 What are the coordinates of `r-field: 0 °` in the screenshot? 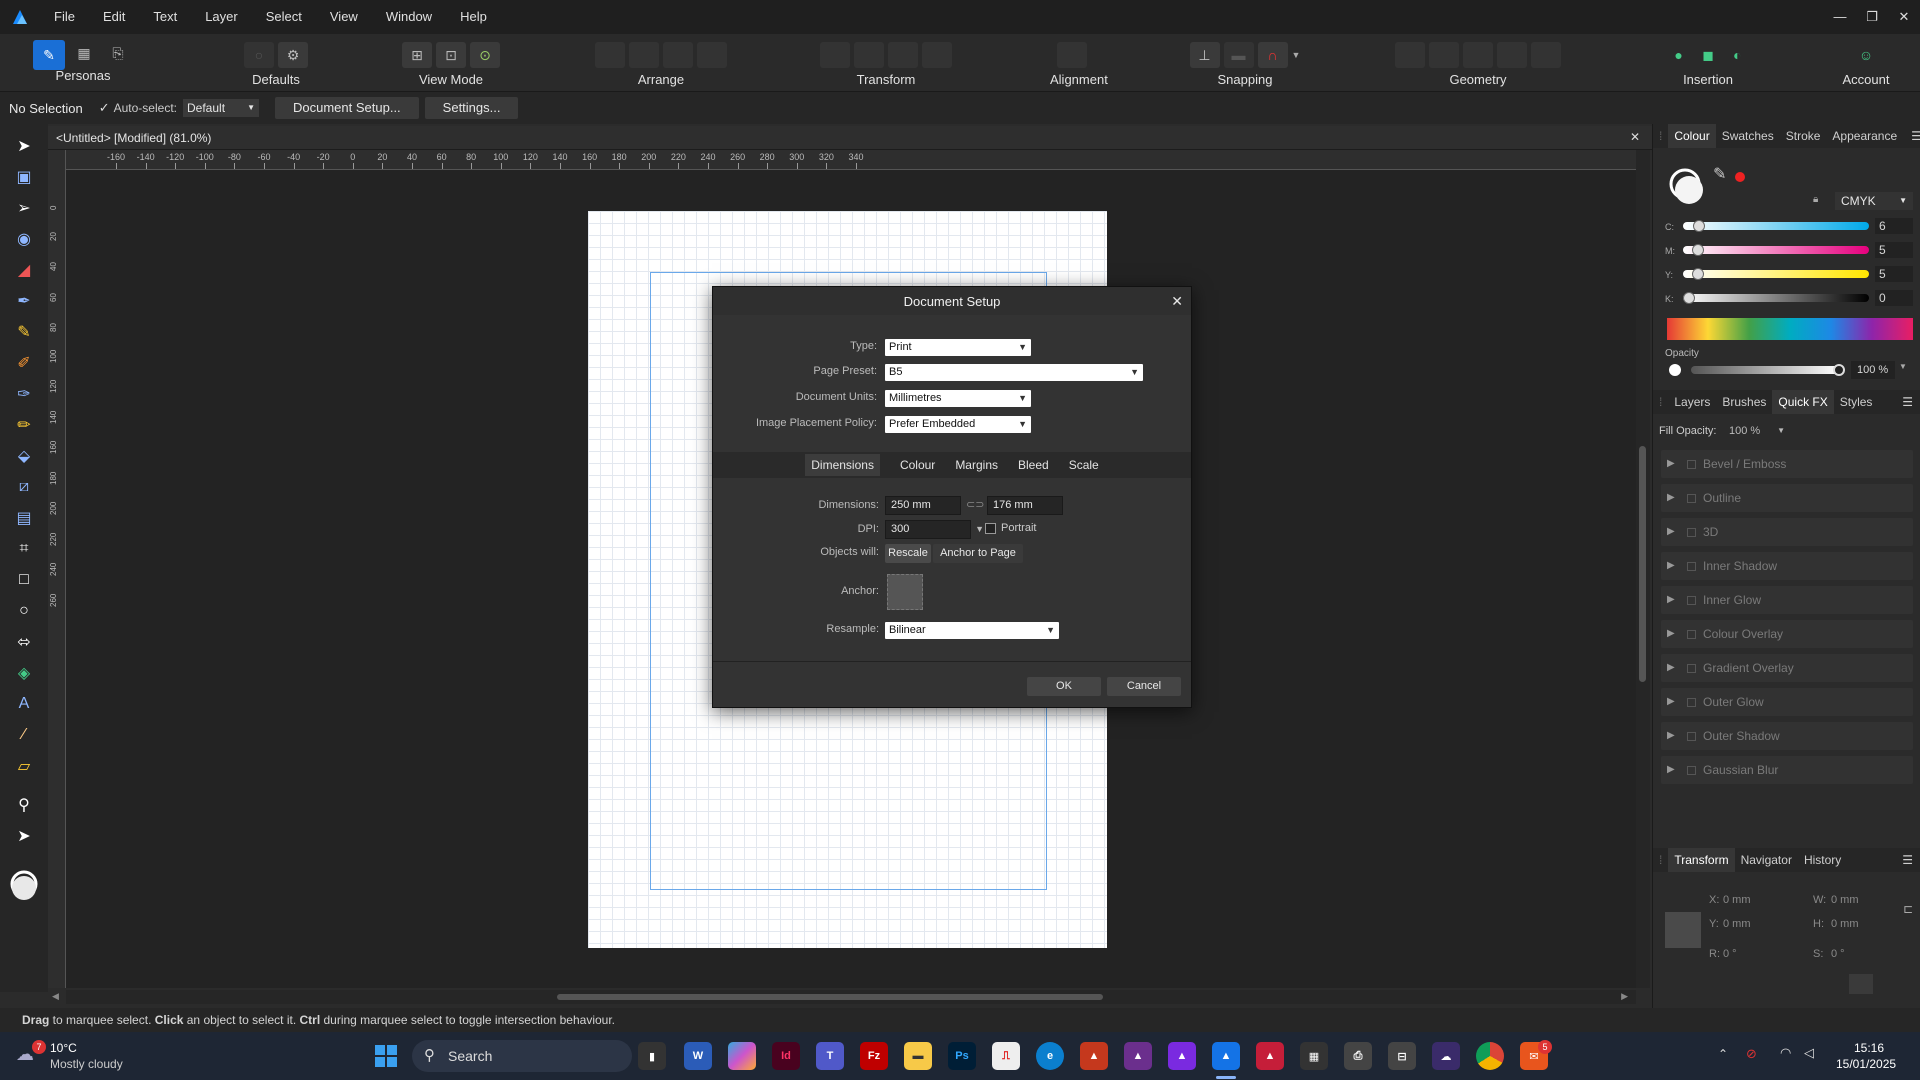 It's located at (1730, 954).